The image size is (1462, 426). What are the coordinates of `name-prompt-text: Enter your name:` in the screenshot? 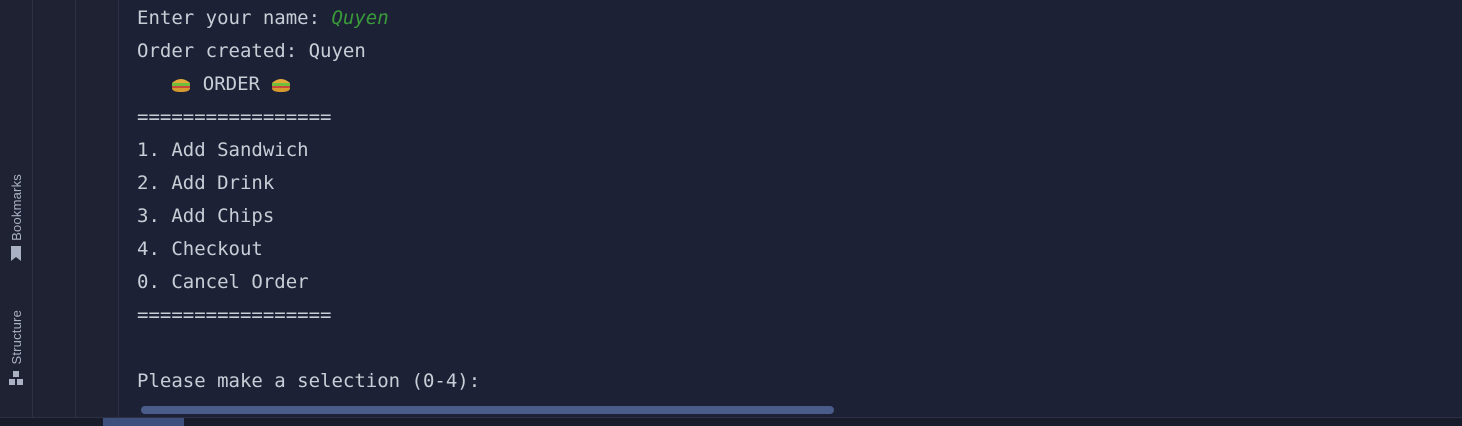 It's located at (234, 18).